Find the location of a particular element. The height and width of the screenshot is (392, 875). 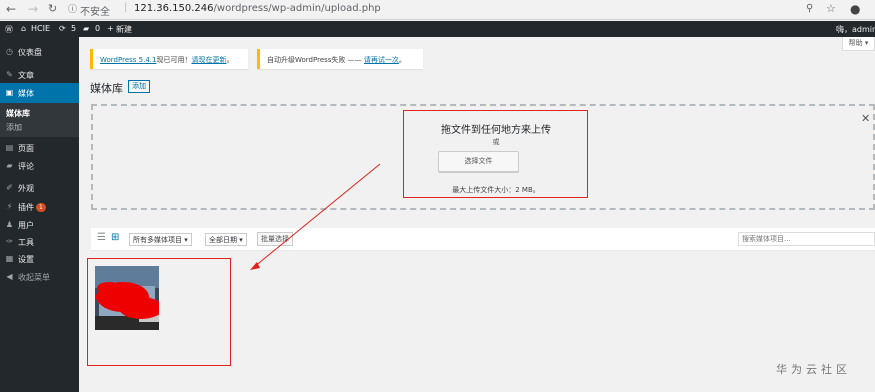

watermark: 华为云社区 is located at coordinates (813, 369).